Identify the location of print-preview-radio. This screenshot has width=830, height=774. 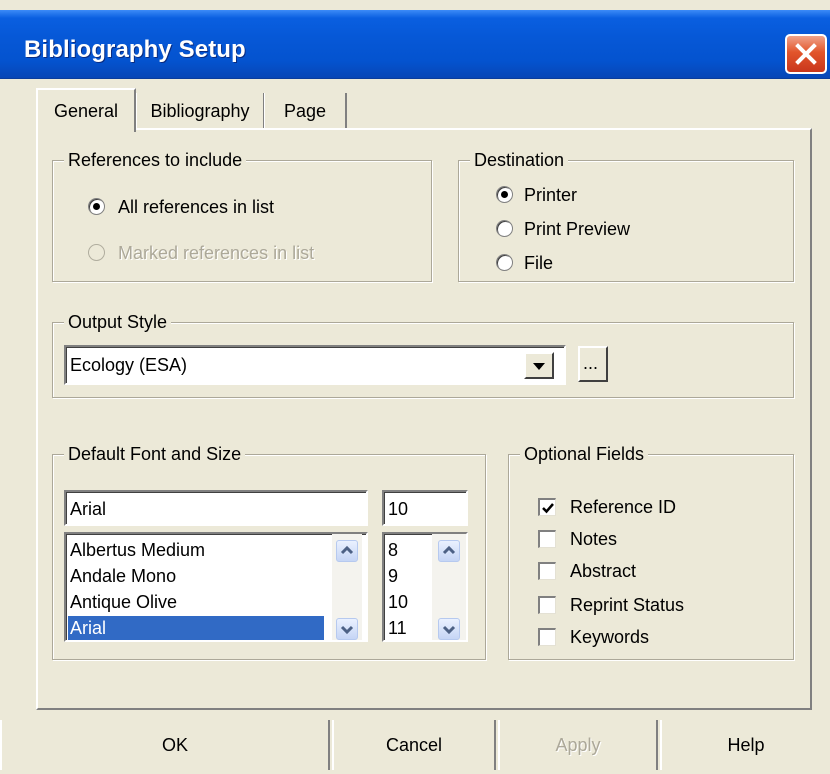
(504, 228).